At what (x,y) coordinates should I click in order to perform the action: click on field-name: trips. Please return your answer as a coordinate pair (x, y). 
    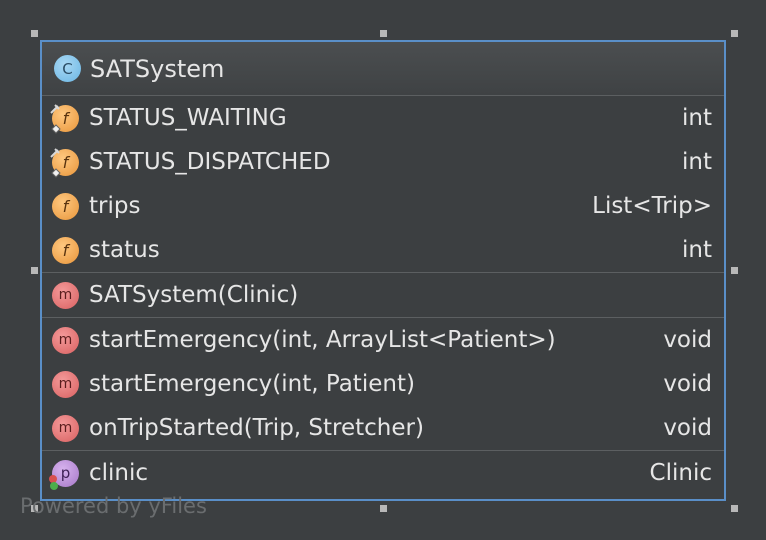
    Looking at the image, I should click on (115, 206).